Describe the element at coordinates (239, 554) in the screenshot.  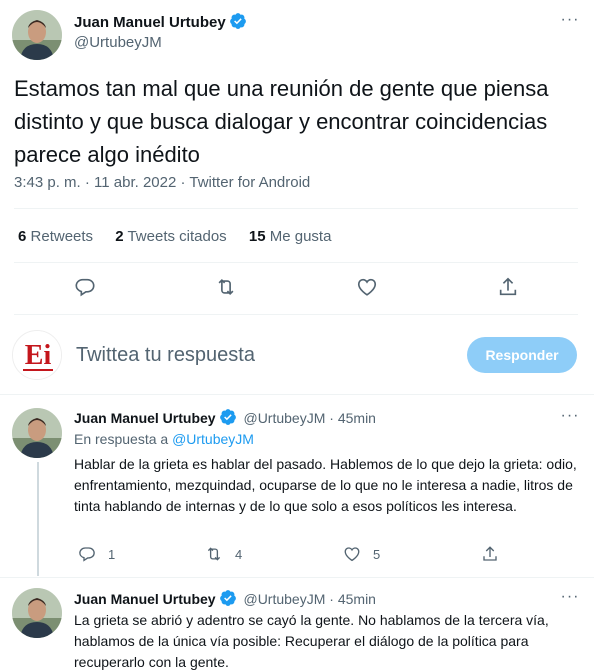
I see `retweet-count: 4` at that location.